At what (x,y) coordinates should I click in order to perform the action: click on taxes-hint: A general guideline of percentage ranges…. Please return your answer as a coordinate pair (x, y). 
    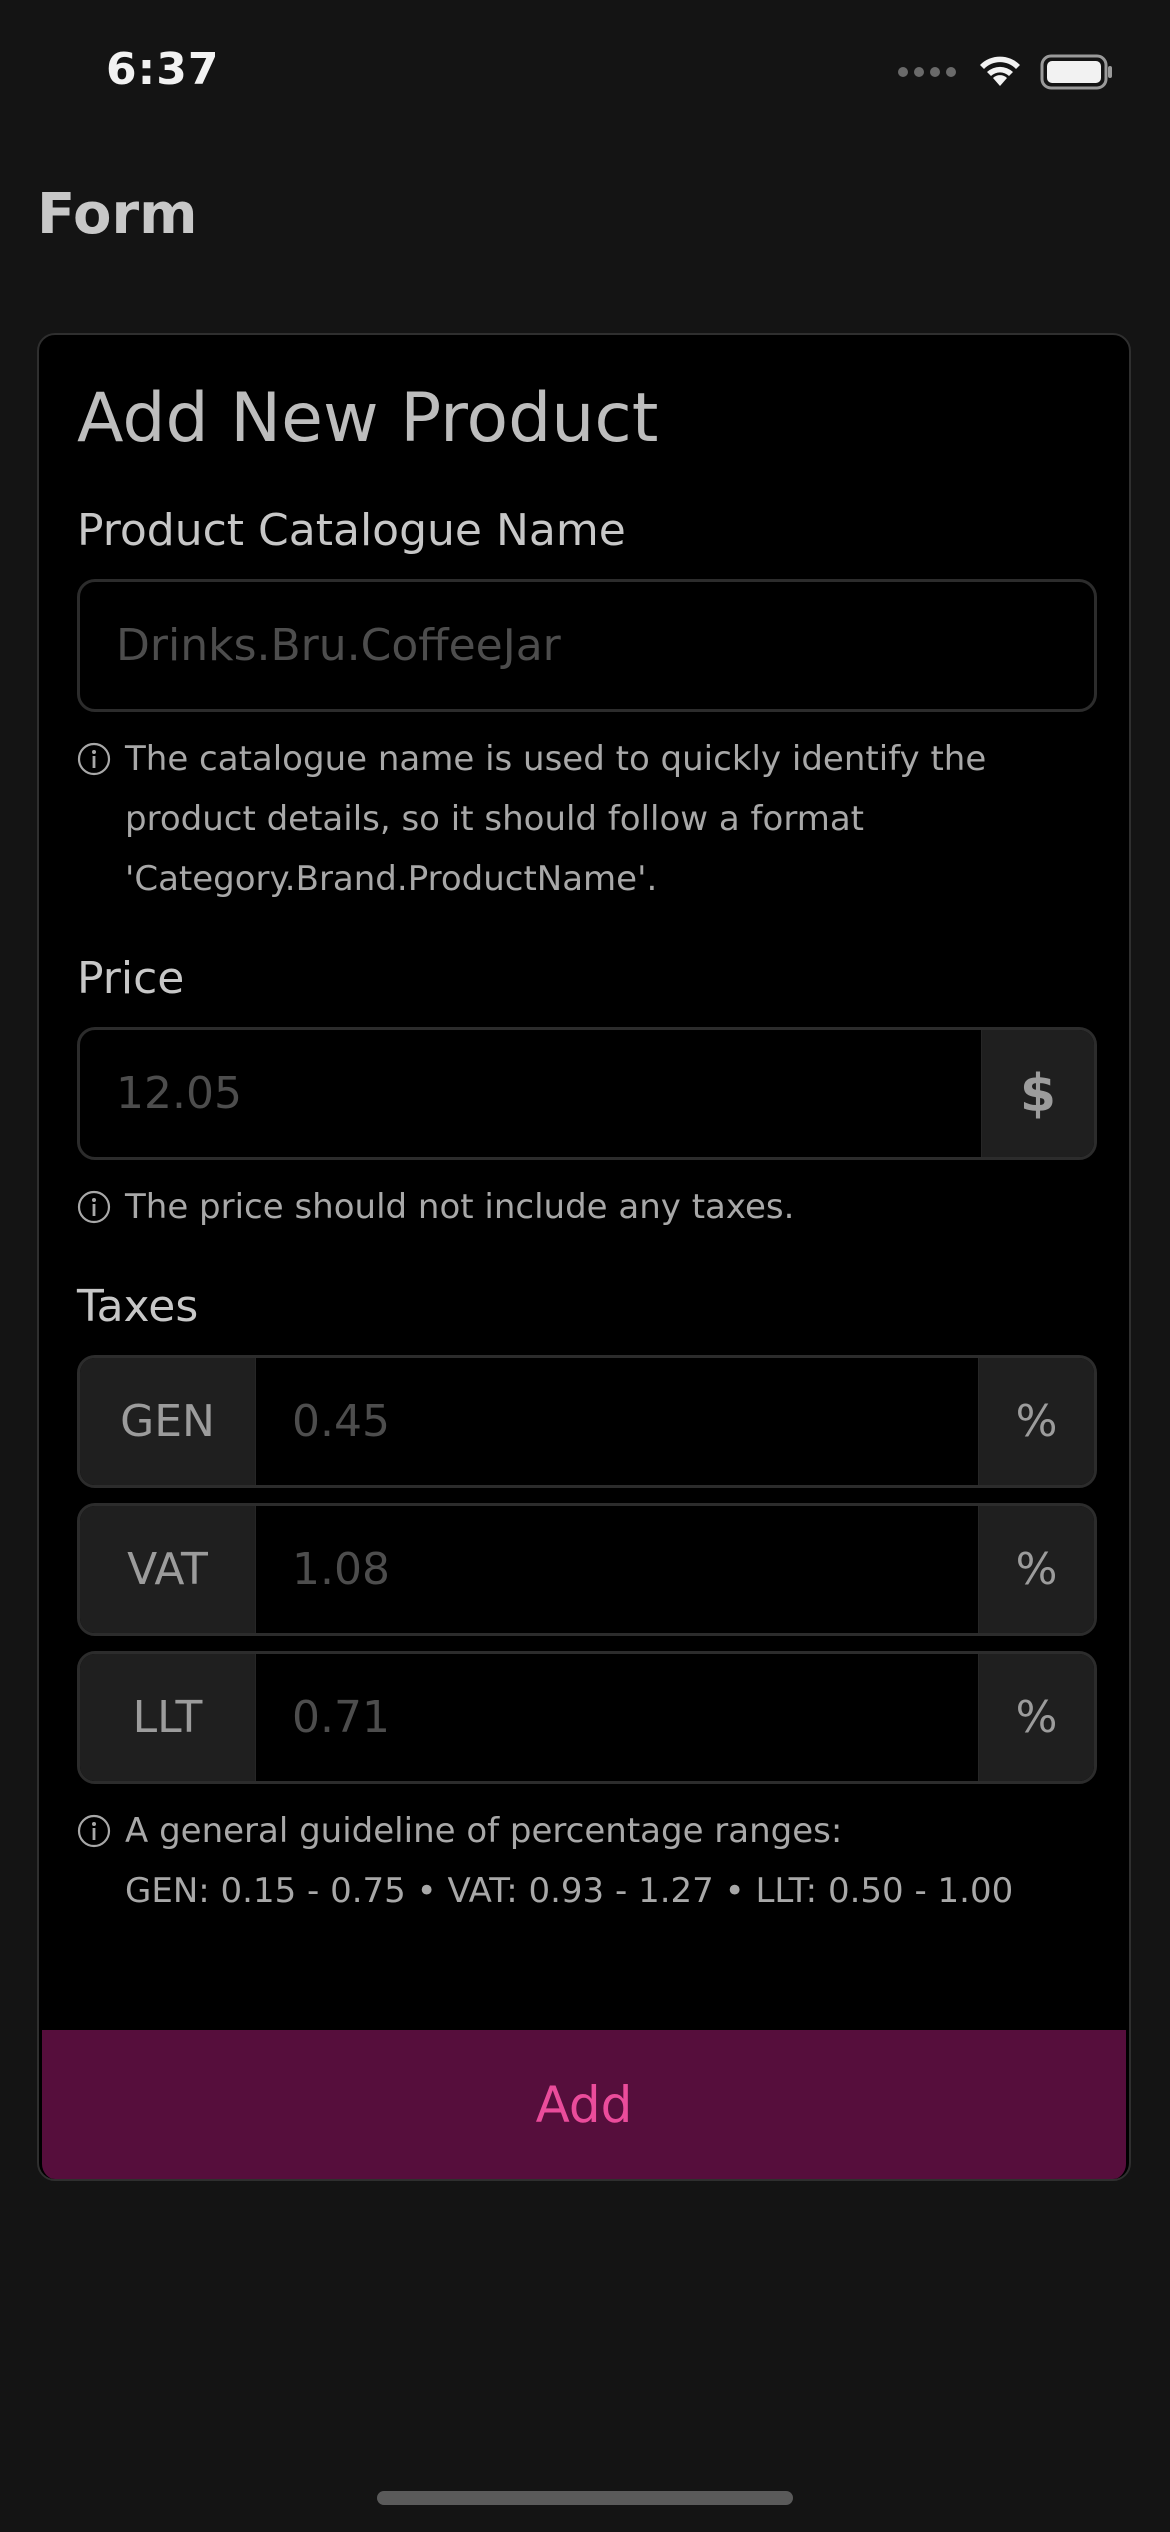
    Looking at the image, I should click on (587, 1861).